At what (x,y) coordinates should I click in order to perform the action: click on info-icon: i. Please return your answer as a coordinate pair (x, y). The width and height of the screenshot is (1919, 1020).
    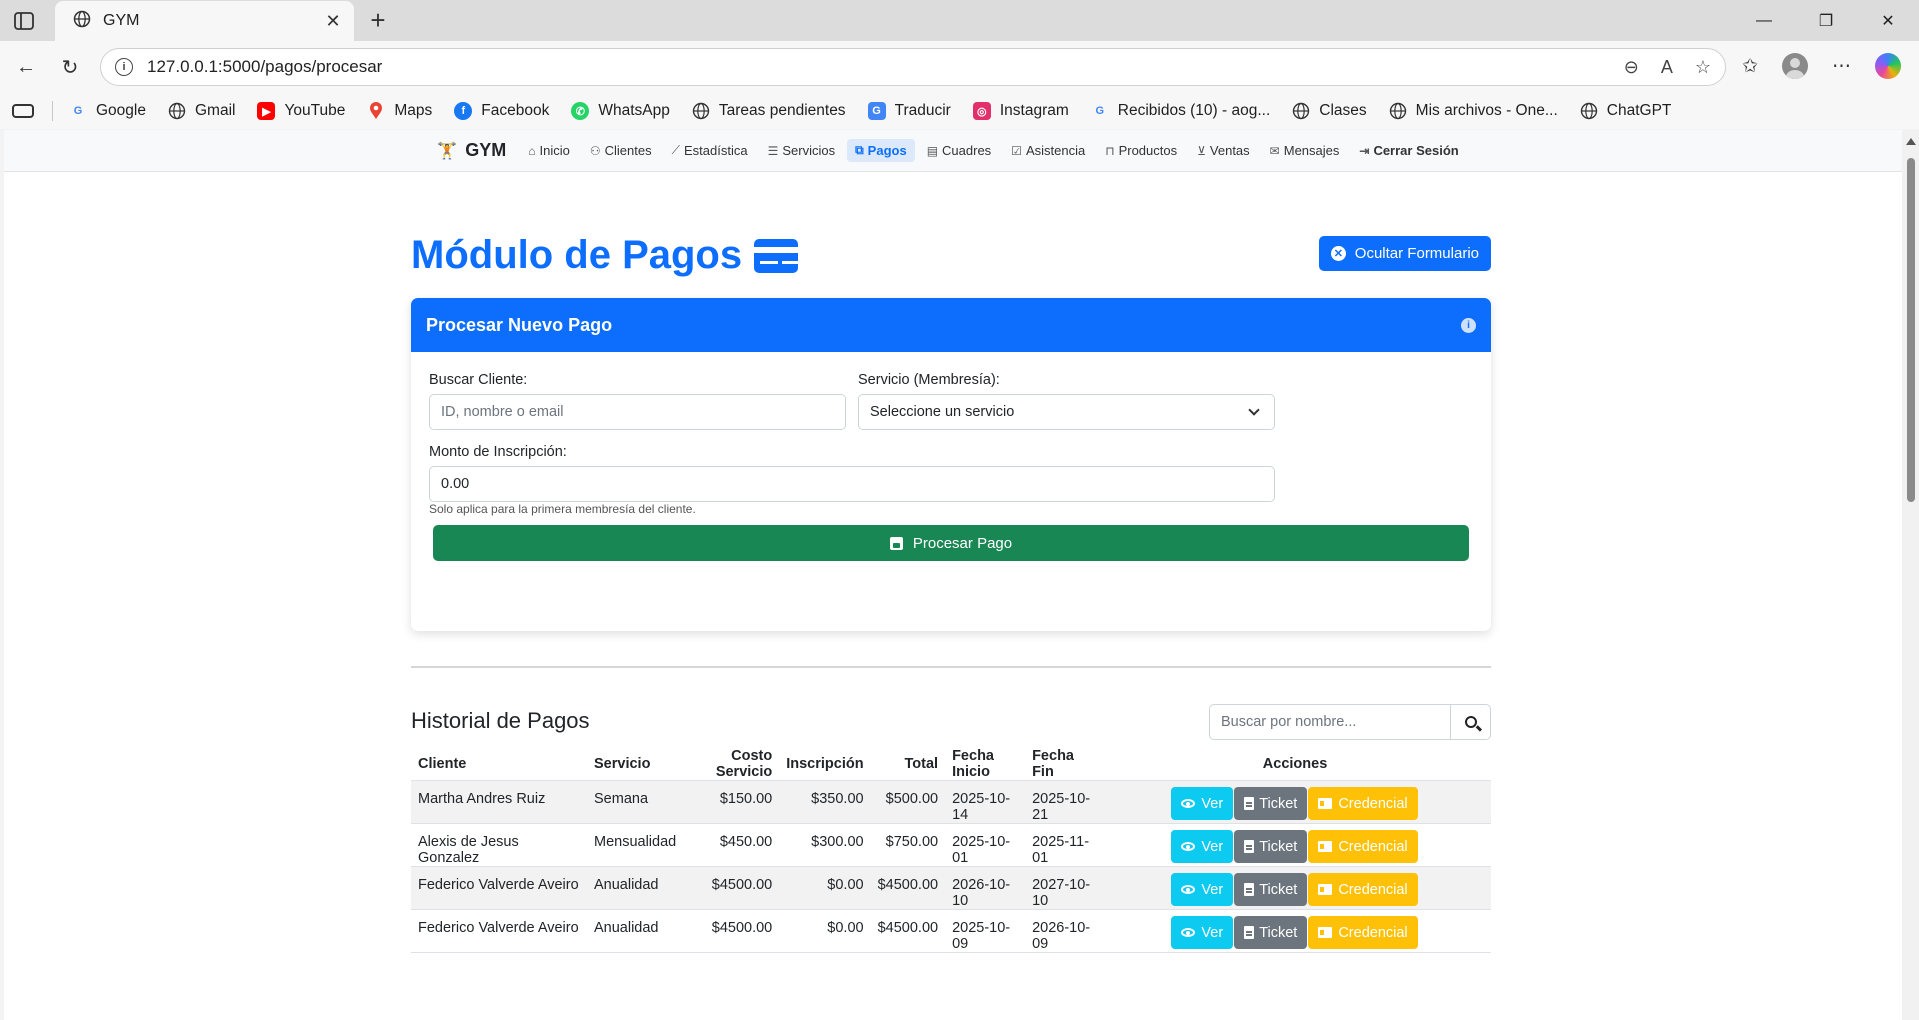
    Looking at the image, I should click on (1468, 325).